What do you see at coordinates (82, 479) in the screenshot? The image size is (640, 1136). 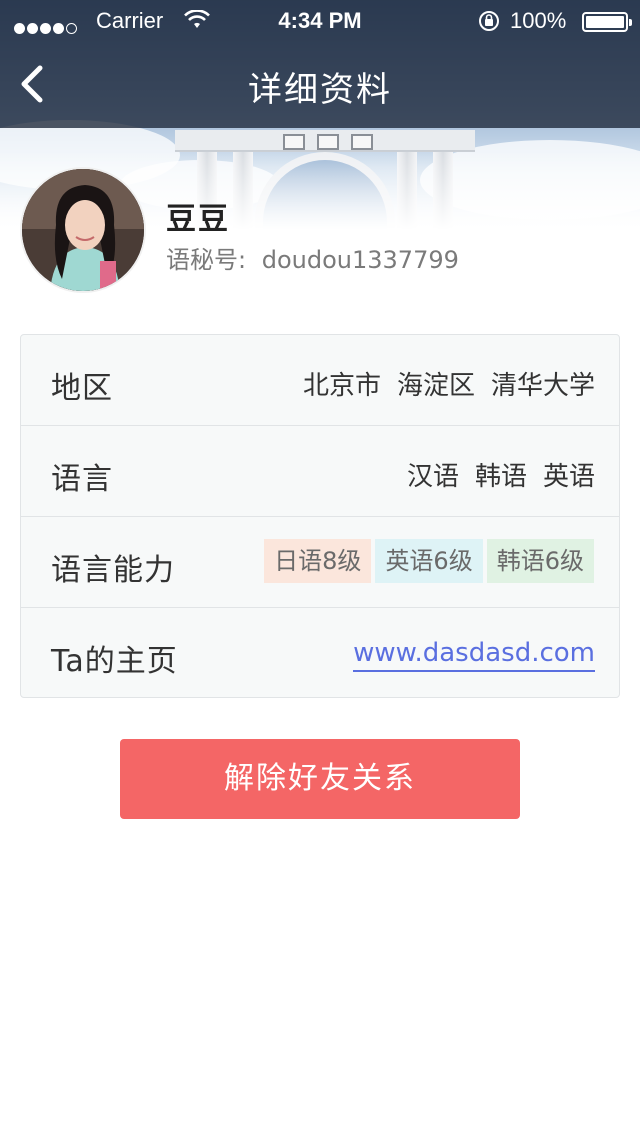 I see `language-label: 语言` at bounding box center [82, 479].